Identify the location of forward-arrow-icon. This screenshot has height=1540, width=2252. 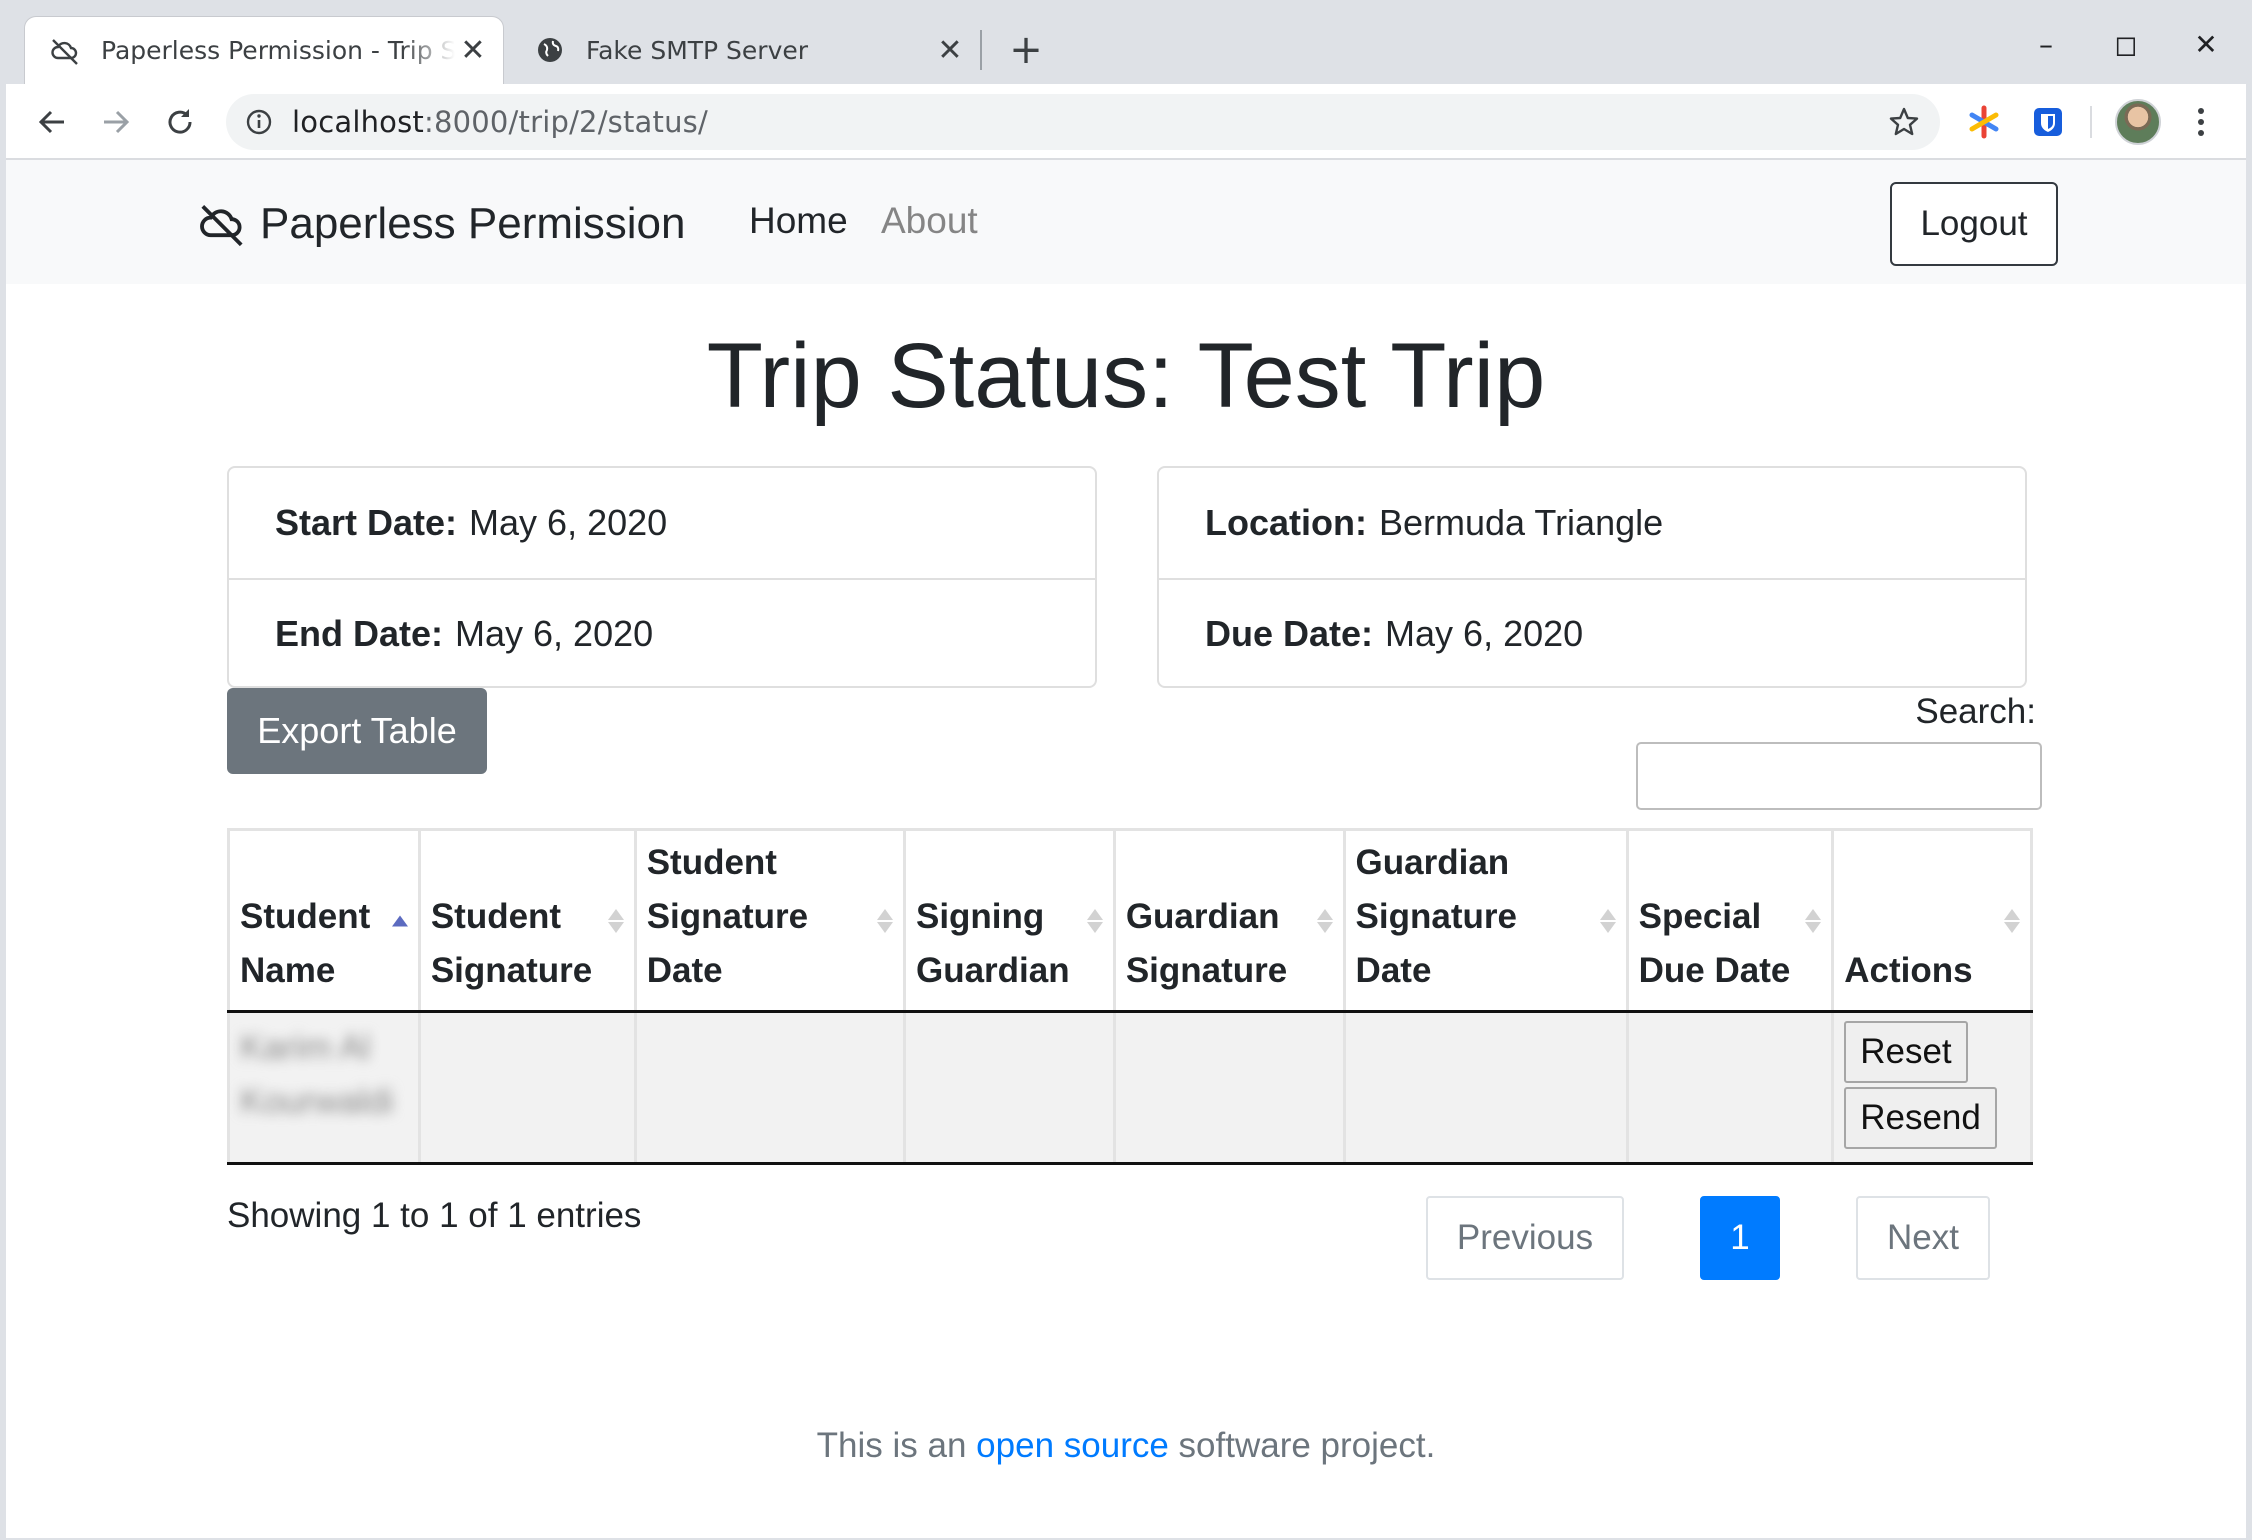
(117, 122).